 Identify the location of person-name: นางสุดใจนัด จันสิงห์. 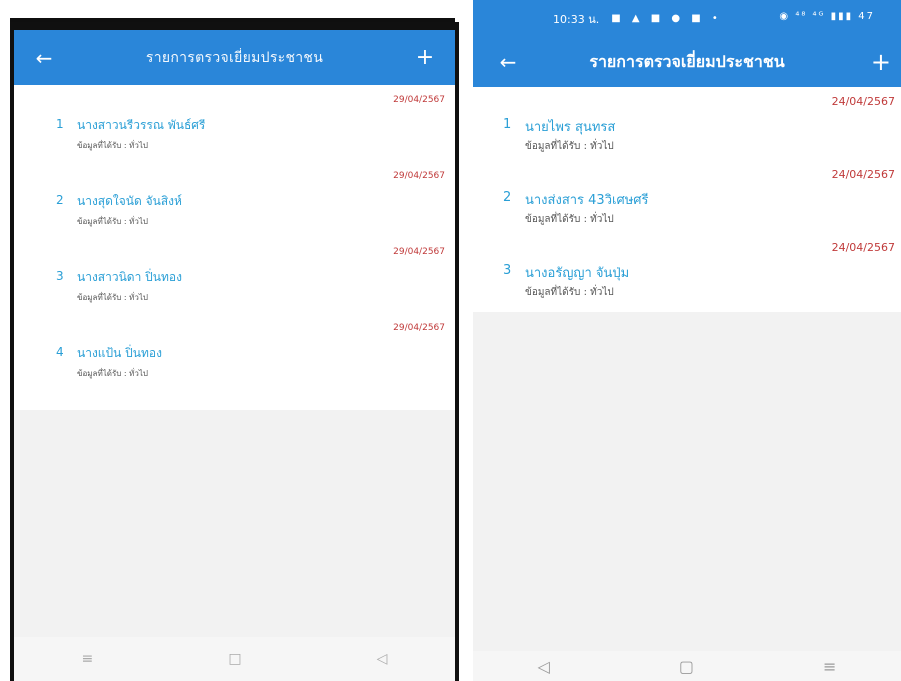
(129, 201).